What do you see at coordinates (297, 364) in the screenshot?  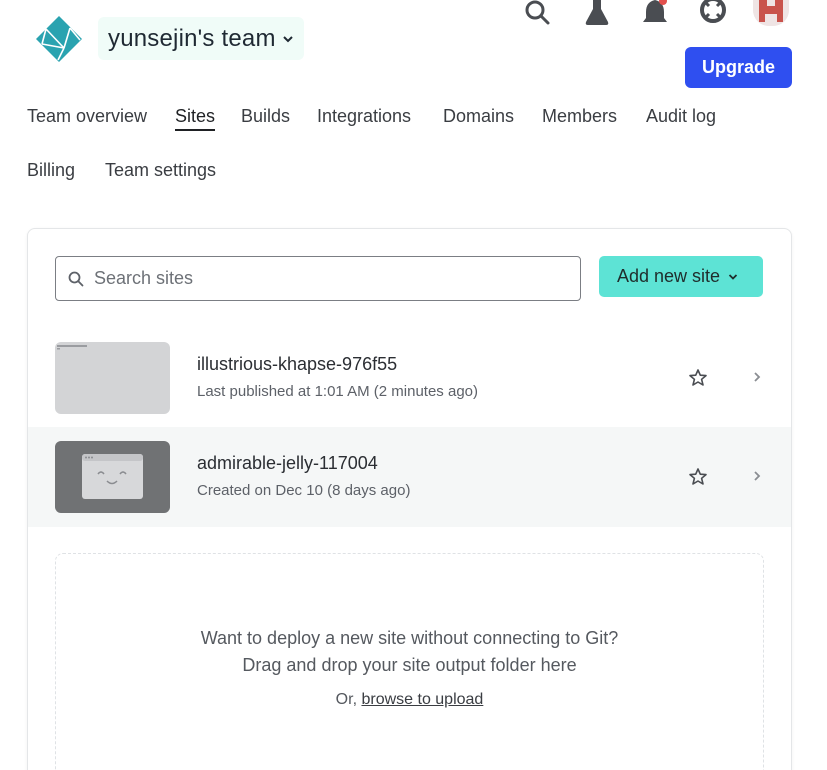 I see `site-name: illustrious-khapse-976f55` at bounding box center [297, 364].